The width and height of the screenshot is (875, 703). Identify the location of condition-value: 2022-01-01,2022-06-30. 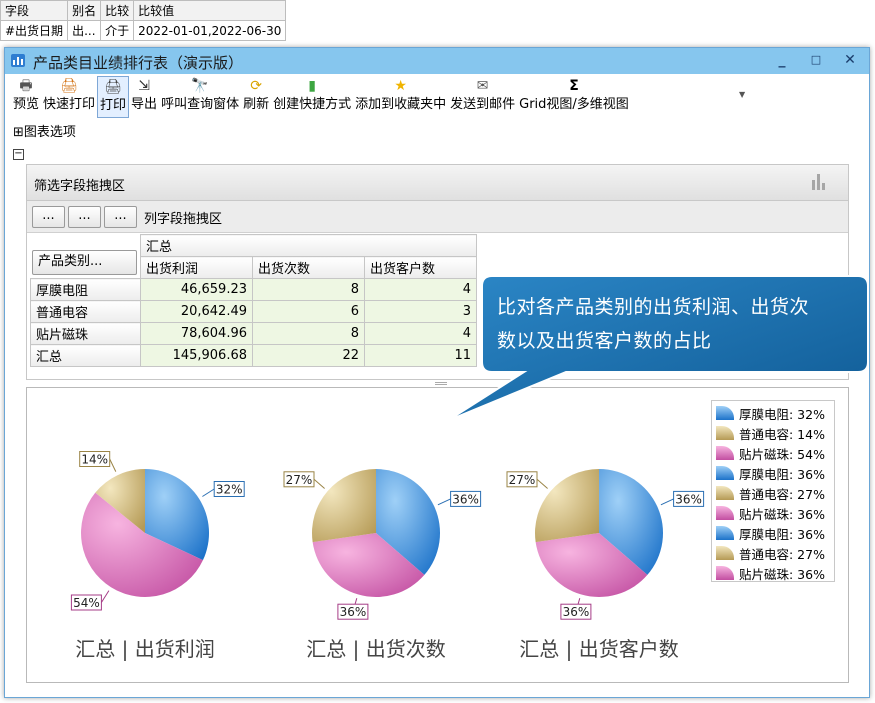
(210, 30).